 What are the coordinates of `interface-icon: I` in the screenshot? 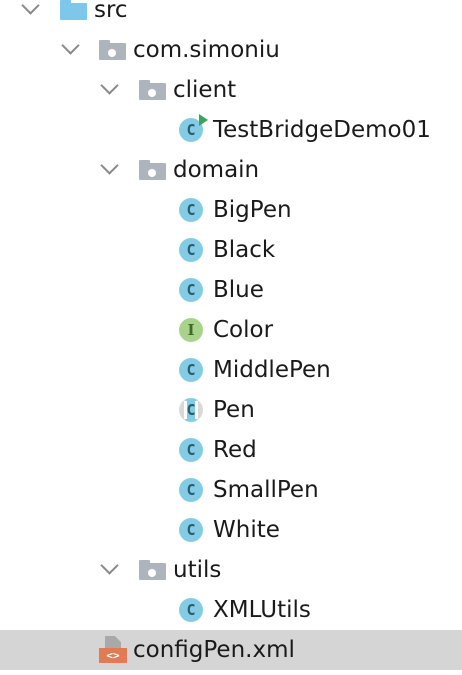 It's located at (191, 330).